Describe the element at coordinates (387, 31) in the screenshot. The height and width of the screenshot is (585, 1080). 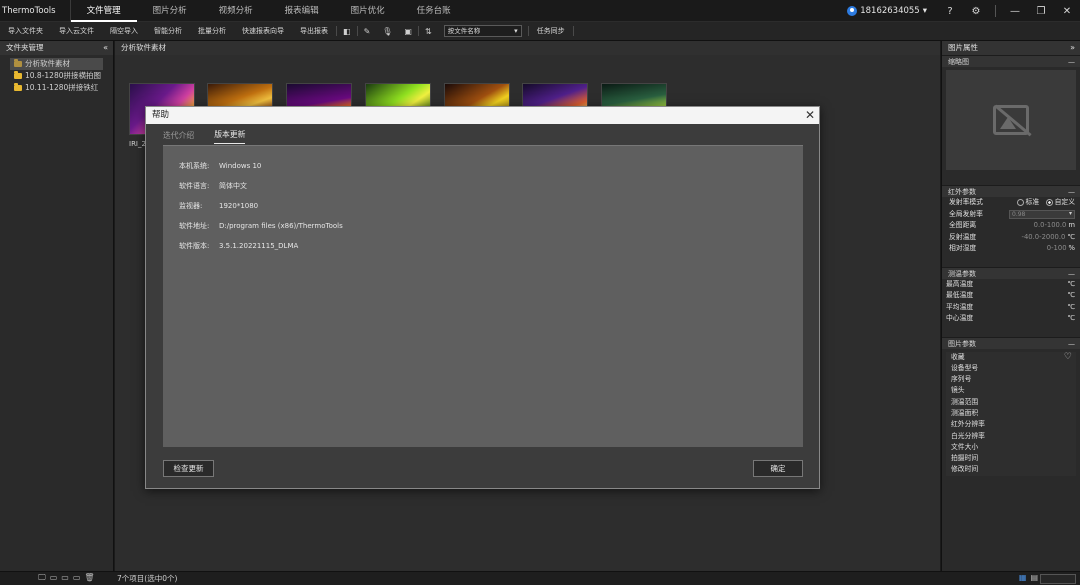
I see `microphone-icon: 🎙` at that location.